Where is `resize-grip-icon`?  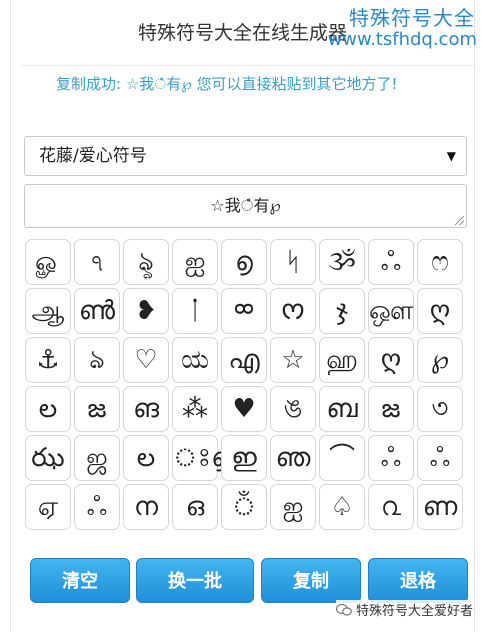
resize-grip-icon is located at coordinates (459, 220).